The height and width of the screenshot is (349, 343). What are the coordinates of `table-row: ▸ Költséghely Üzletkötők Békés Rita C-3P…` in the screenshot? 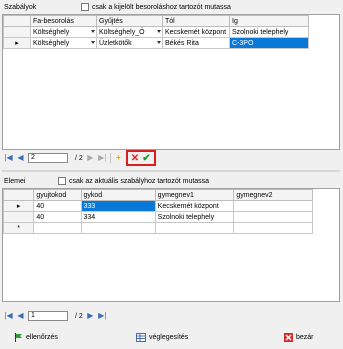 It's located at (156, 43).